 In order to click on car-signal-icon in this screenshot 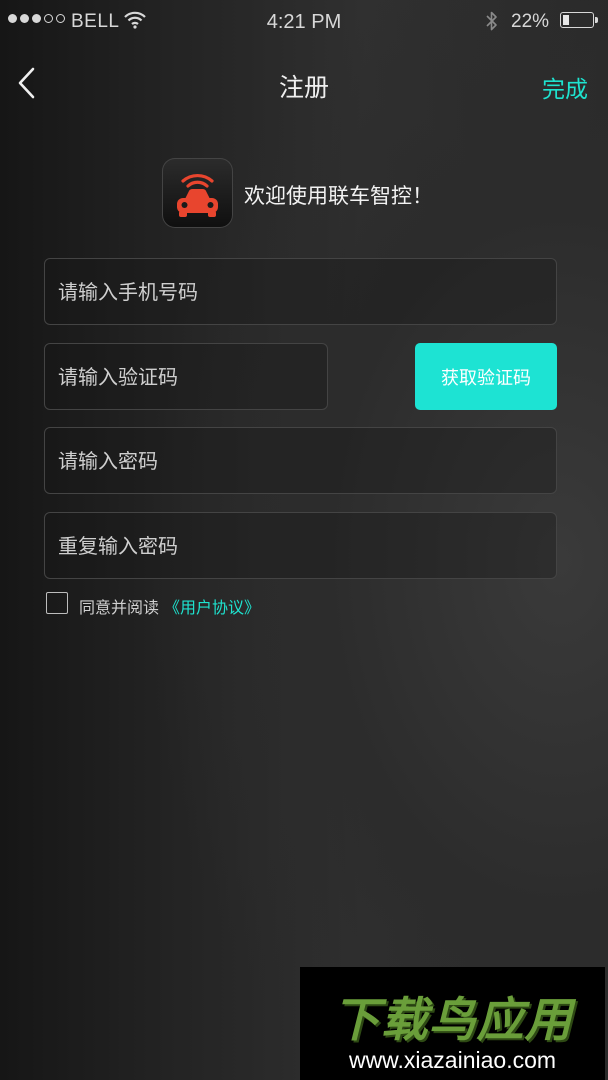, I will do `click(197, 195)`.